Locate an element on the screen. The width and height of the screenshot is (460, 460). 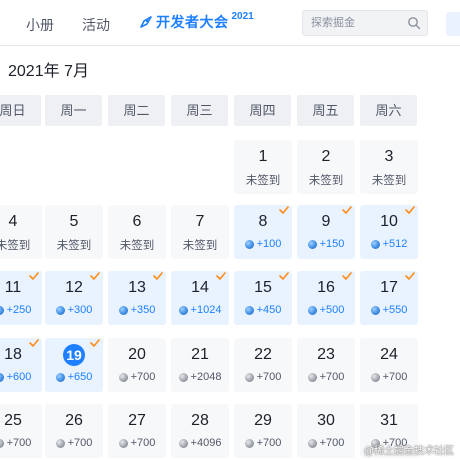
calendar-day: 1 未签到 is located at coordinates (263, 167).